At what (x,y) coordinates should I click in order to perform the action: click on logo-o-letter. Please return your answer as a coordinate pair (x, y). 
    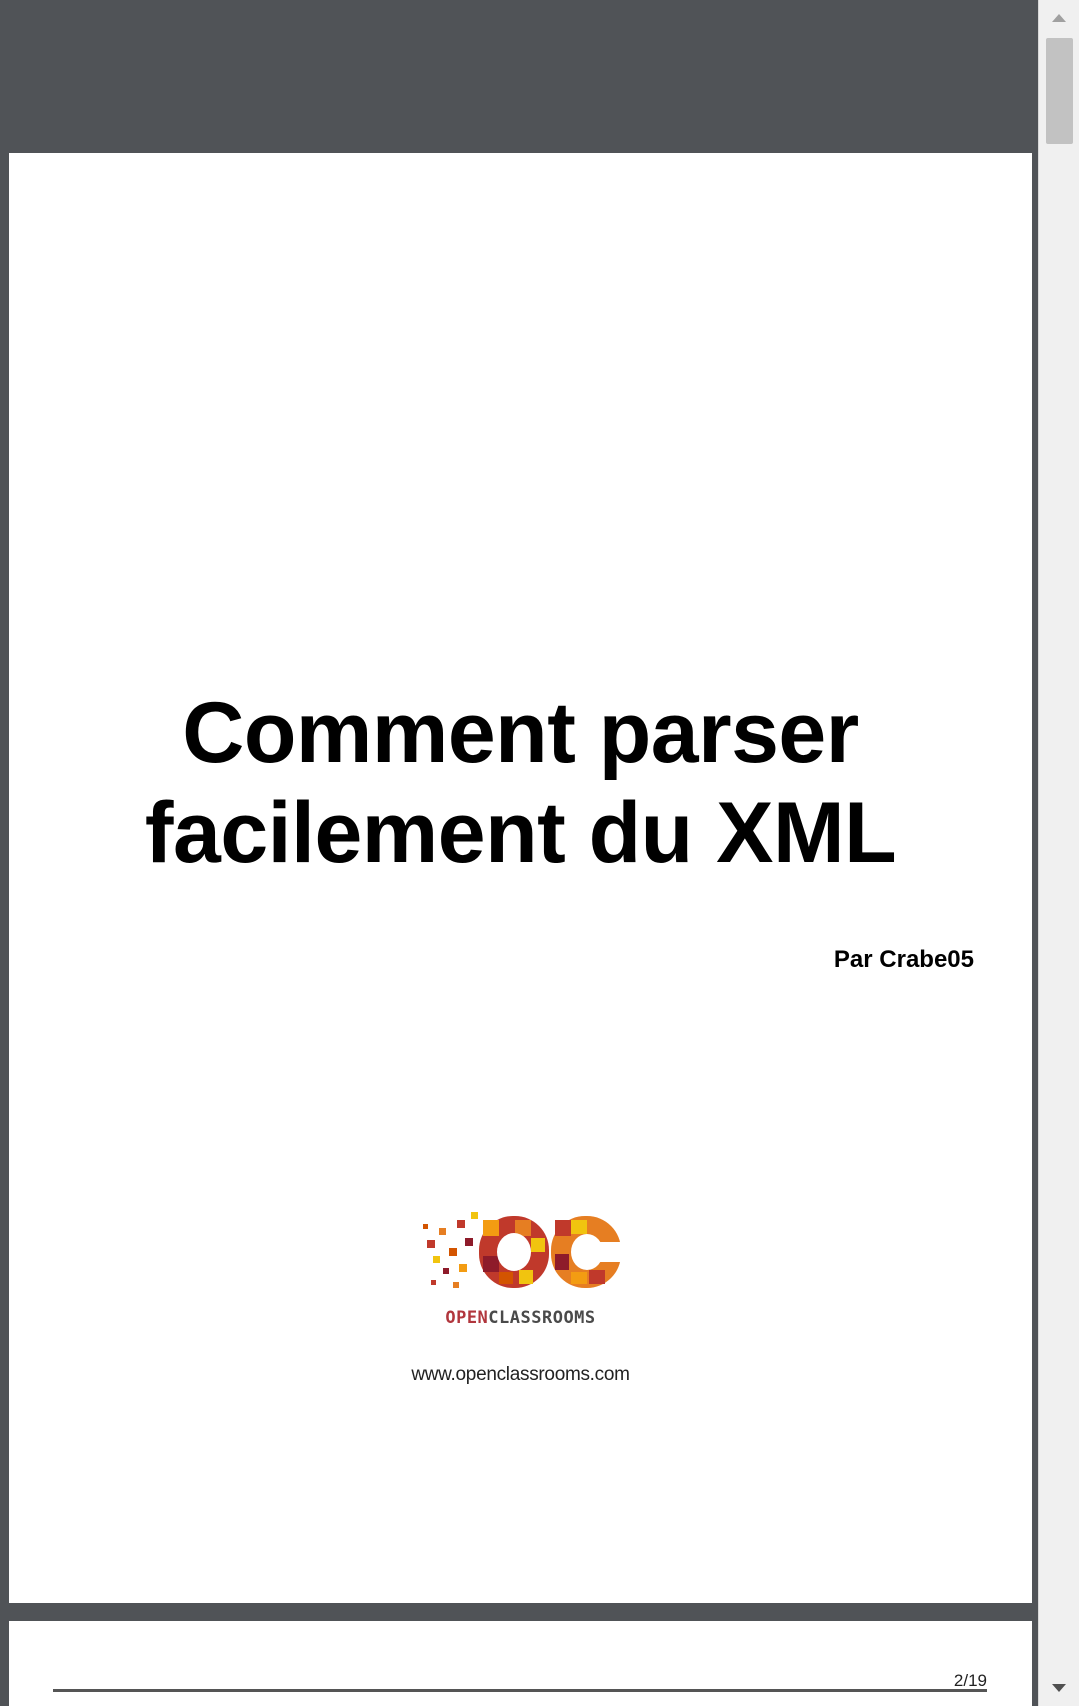
    Looking at the image, I should click on (514, 1252).